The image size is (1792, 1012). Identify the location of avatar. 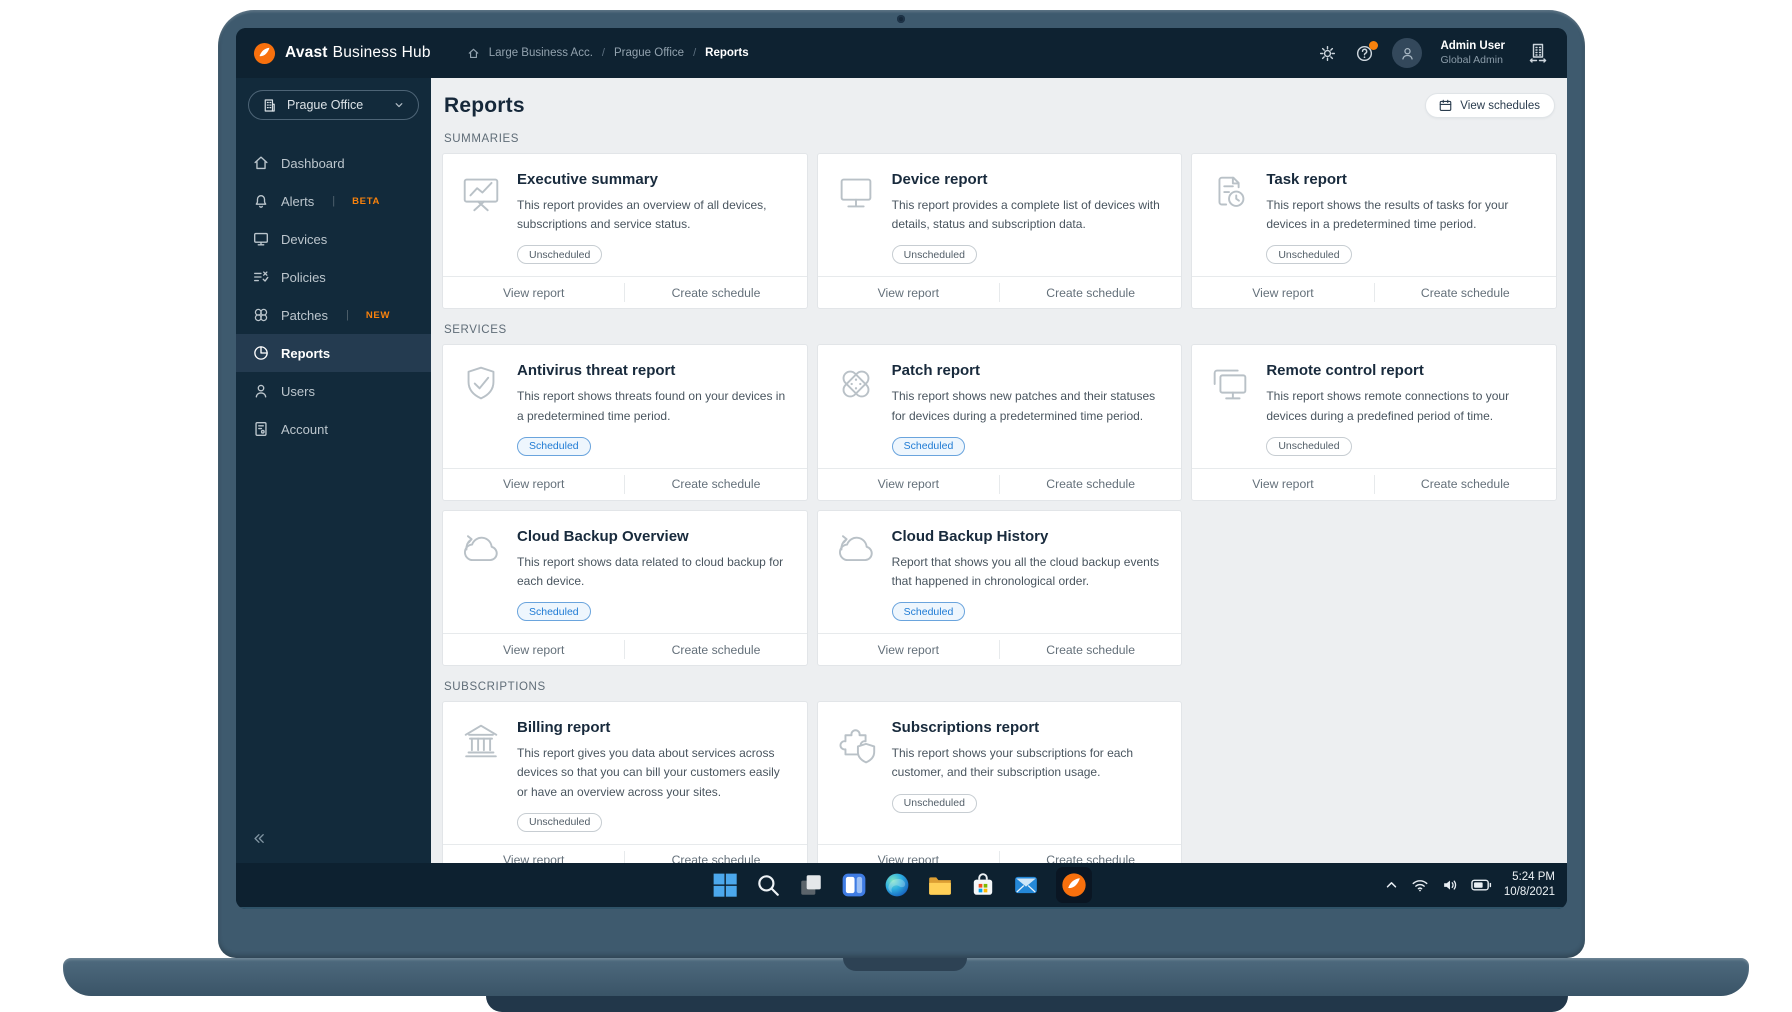
(1407, 53).